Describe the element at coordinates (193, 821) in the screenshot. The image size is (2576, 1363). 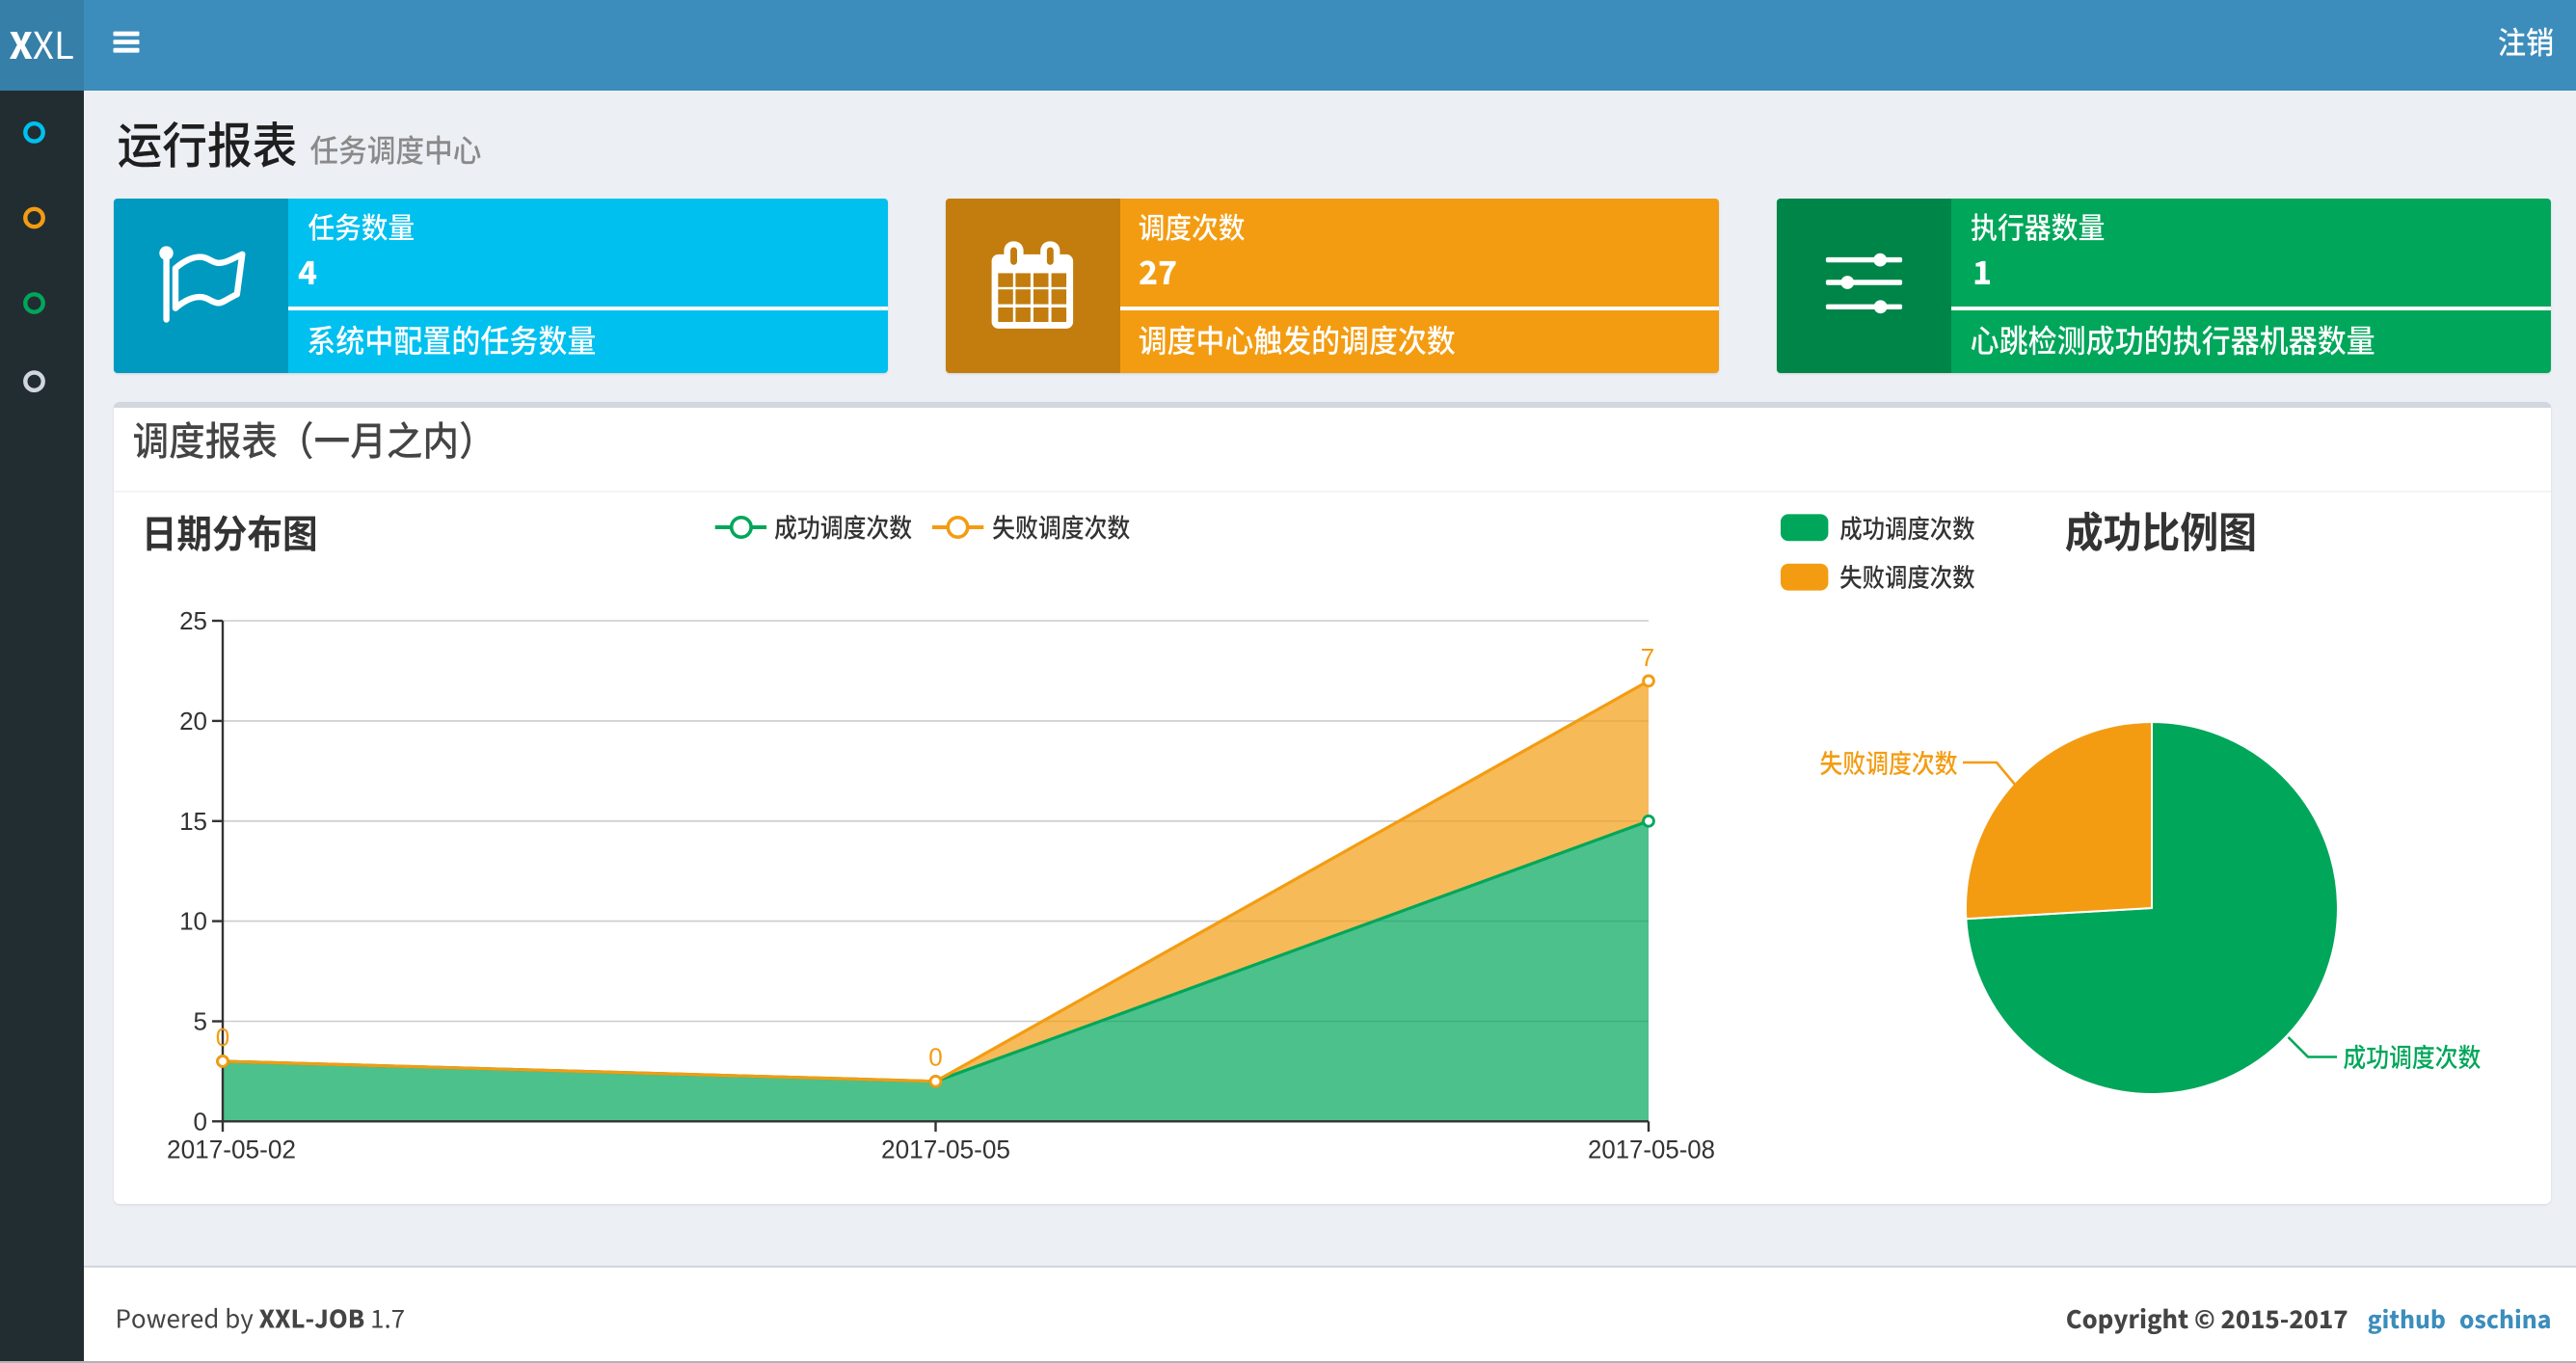
I see `svg-text: 15` at that location.